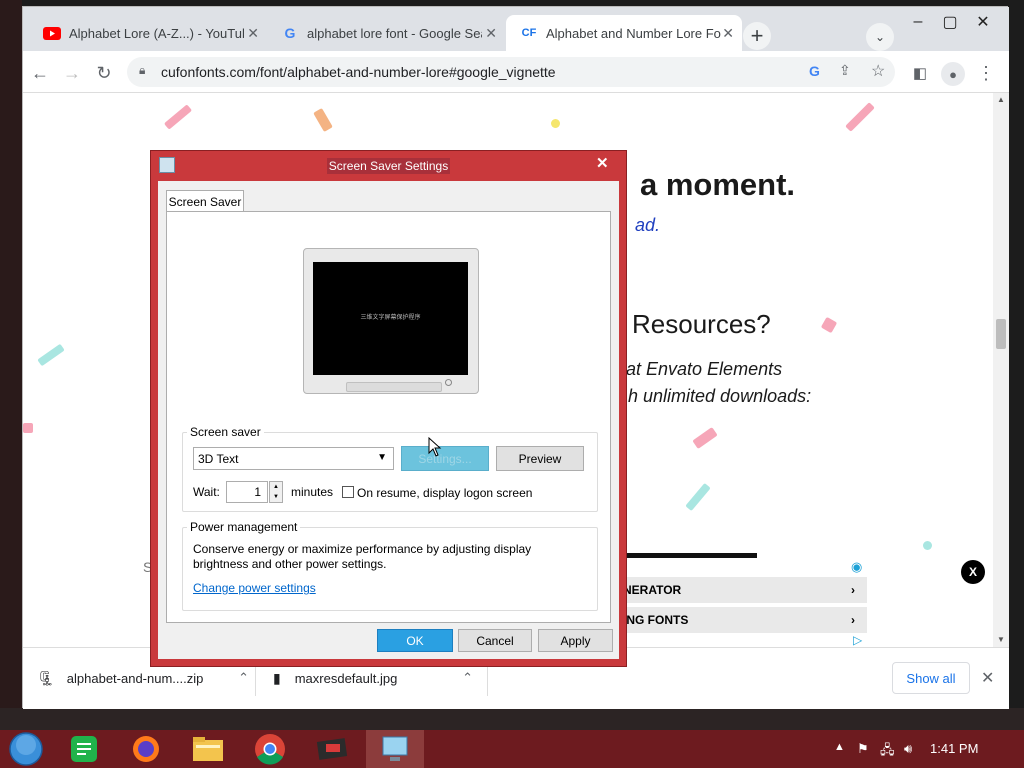 This screenshot has height=768, width=1024. Describe the element at coordinates (146, 749) in the screenshot. I see `firefox-icon` at that location.